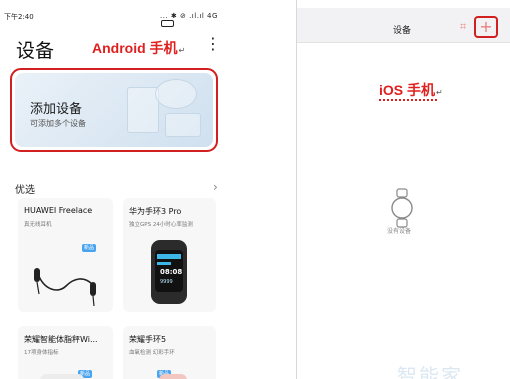 This screenshot has height=379, width=510. Describe the element at coordinates (176, 94) in the screenshot. I see `watch-illustration-icon` at that location.